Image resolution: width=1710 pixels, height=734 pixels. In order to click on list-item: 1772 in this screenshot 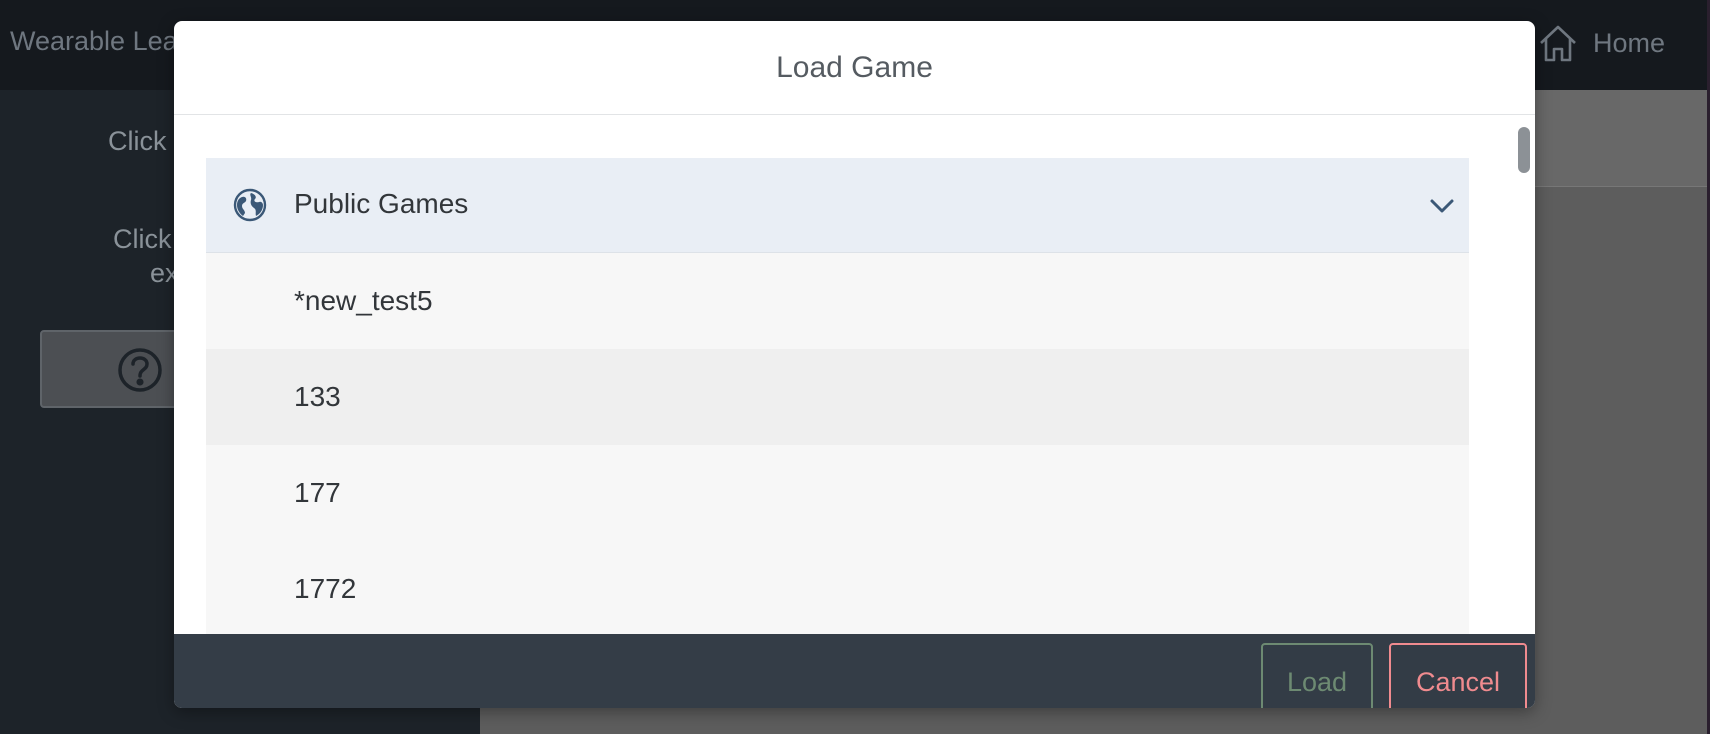, I will do `click(837, 587)`.